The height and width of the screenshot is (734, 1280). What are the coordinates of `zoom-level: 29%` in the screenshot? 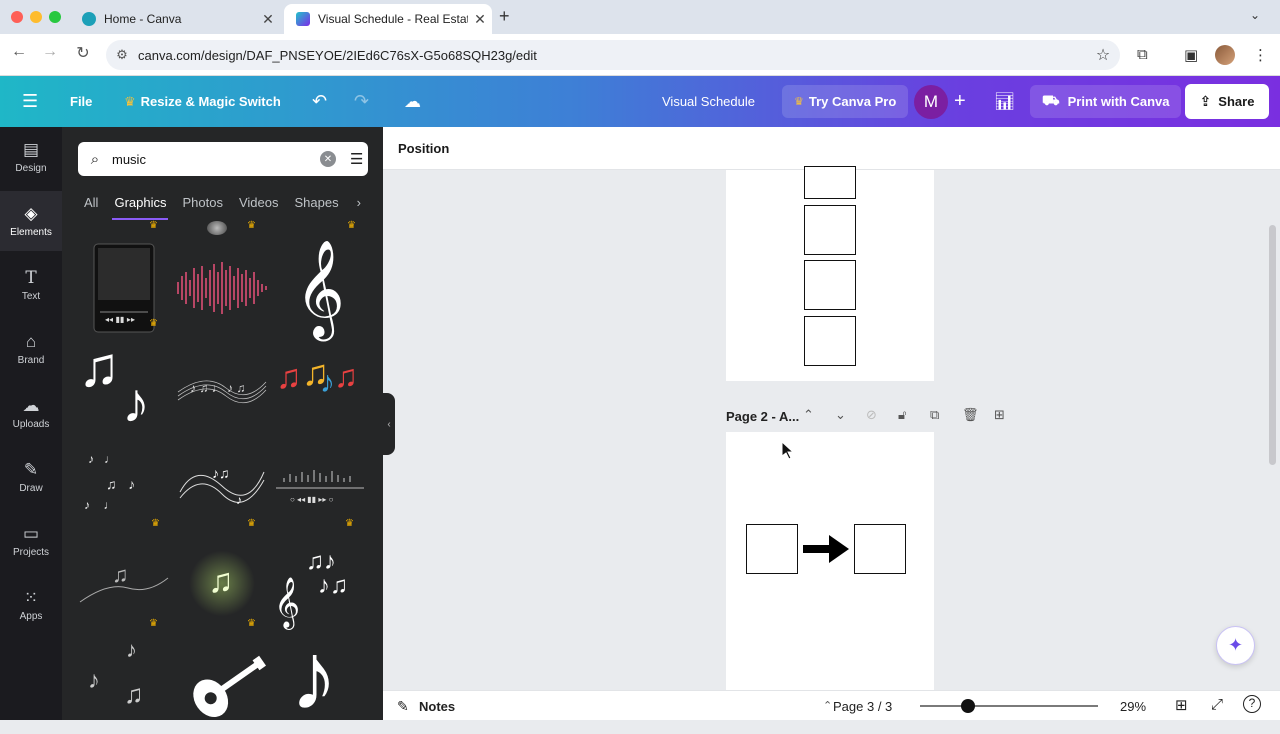 It's located at (1133, 706).